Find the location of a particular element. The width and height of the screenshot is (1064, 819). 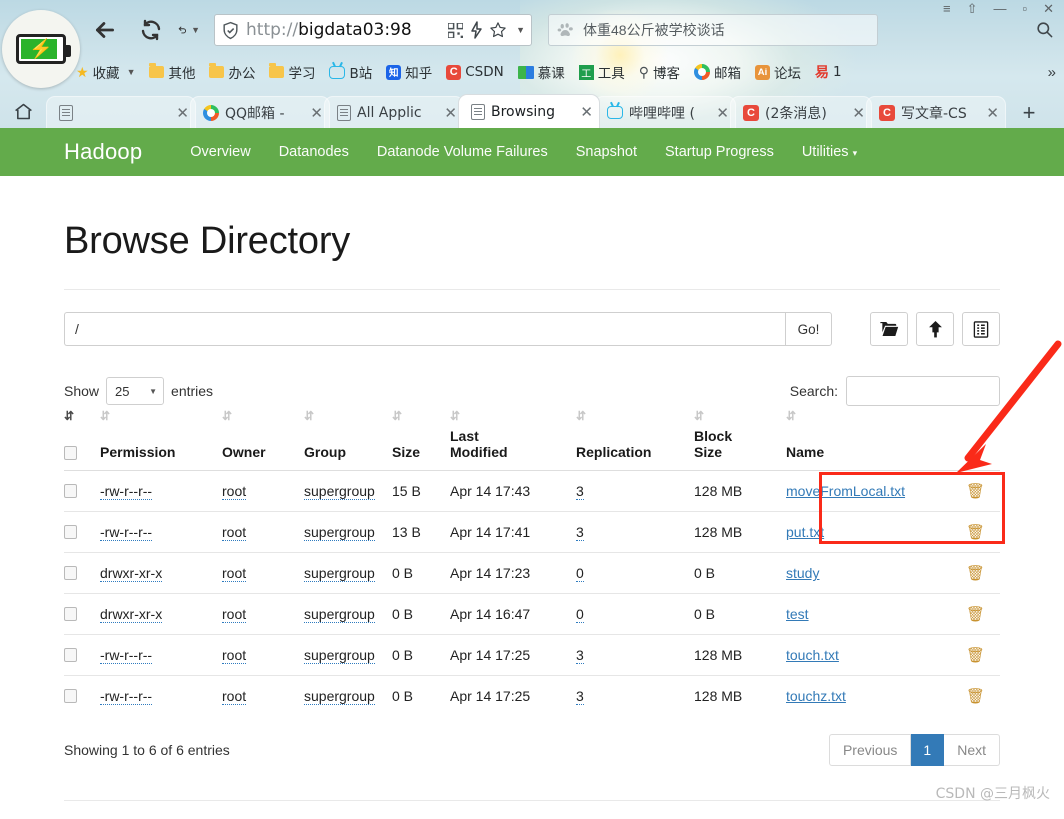

bookmark-mail: 邮箱 is located at coordinates (717, 72).